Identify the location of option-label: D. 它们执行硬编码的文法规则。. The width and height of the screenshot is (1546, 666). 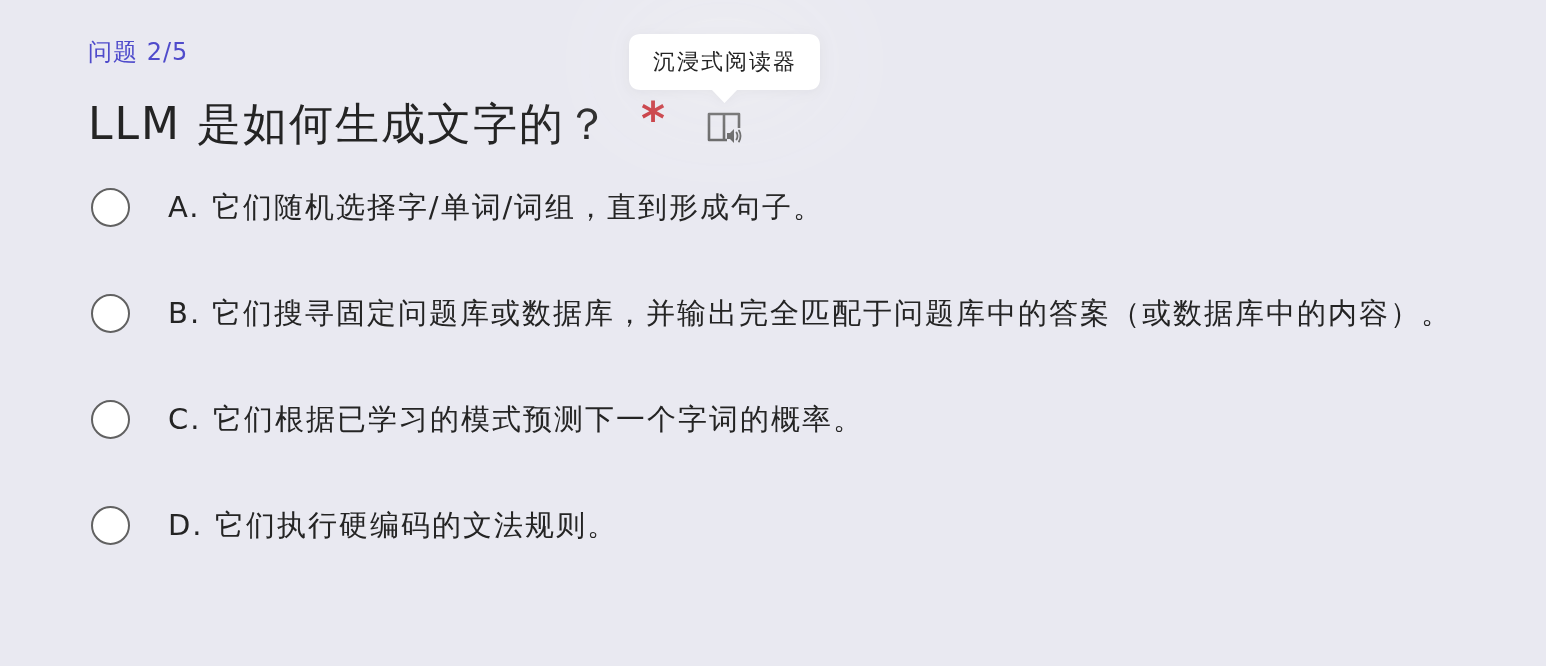
(393, 525).